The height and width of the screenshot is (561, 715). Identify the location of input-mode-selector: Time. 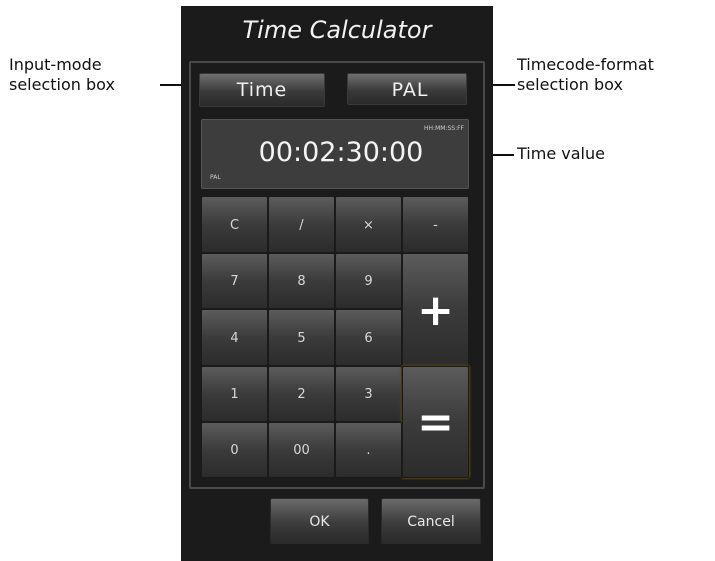
(262, 90).